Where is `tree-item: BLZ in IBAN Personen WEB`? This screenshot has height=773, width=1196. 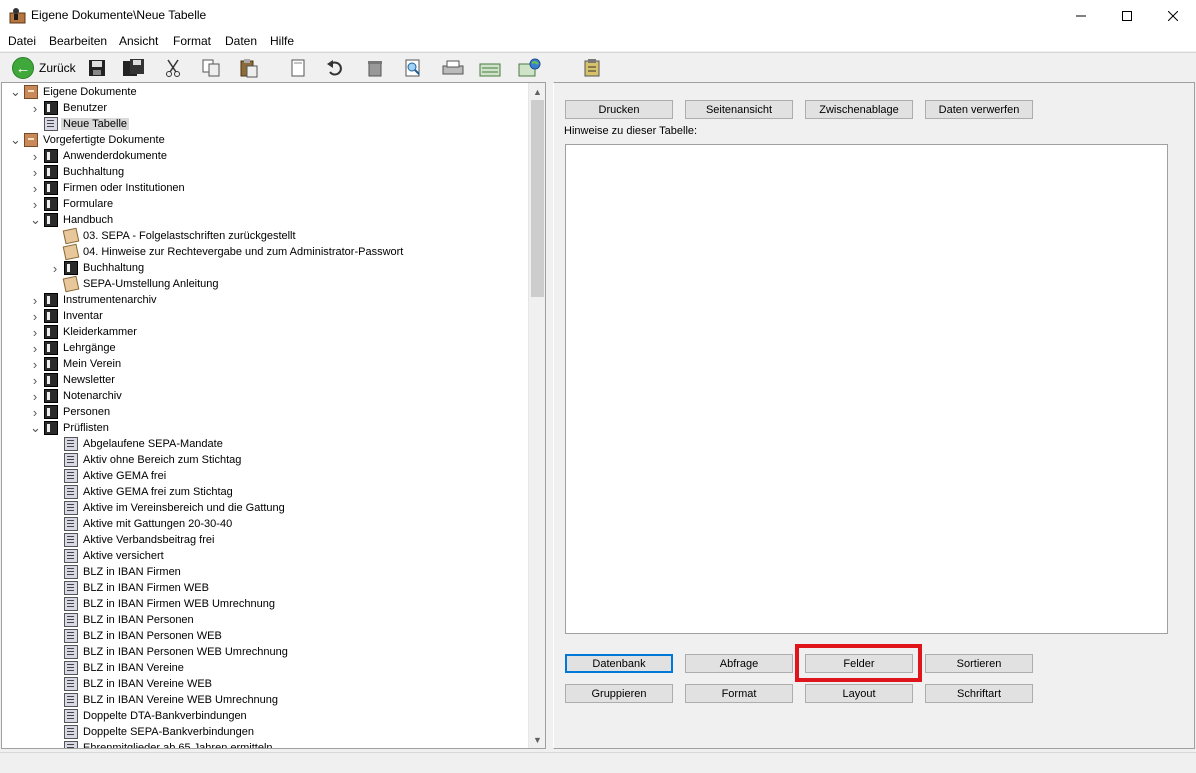 tree-item: BLZ in IBAN Personen WEB is located at coordinates (137, 636).